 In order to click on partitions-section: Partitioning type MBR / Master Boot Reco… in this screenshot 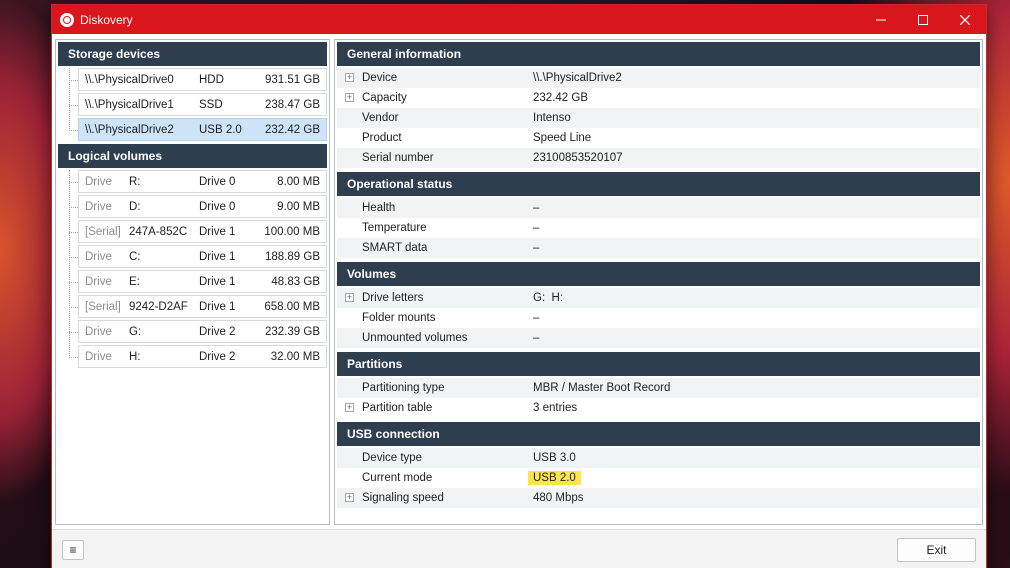, I will do `click(658, 398)`.